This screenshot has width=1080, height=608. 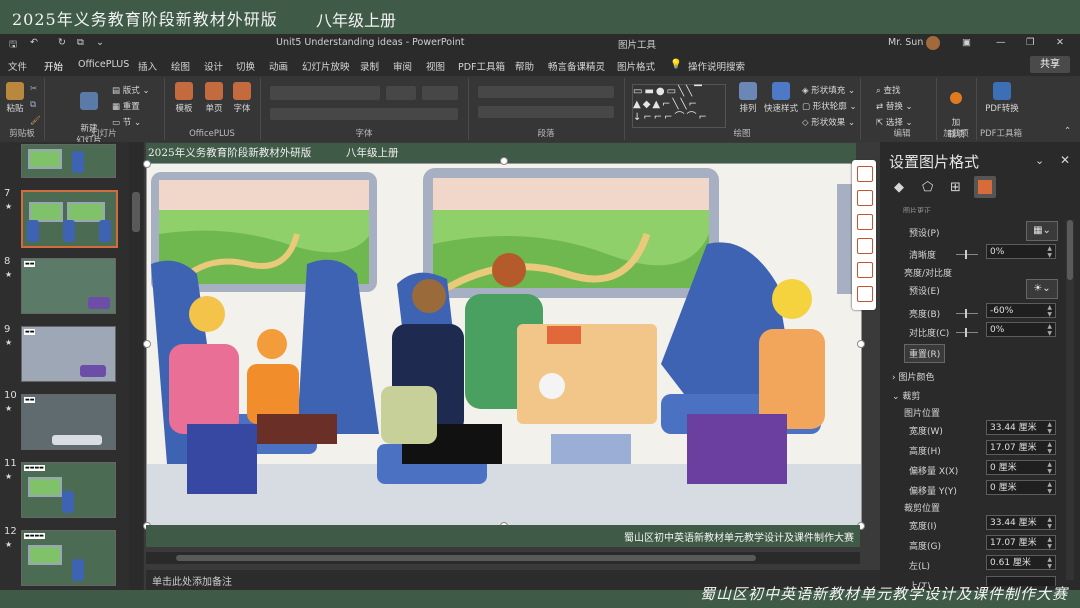 I want to click on tab-review: 审阅, so click(x=402, y=66).